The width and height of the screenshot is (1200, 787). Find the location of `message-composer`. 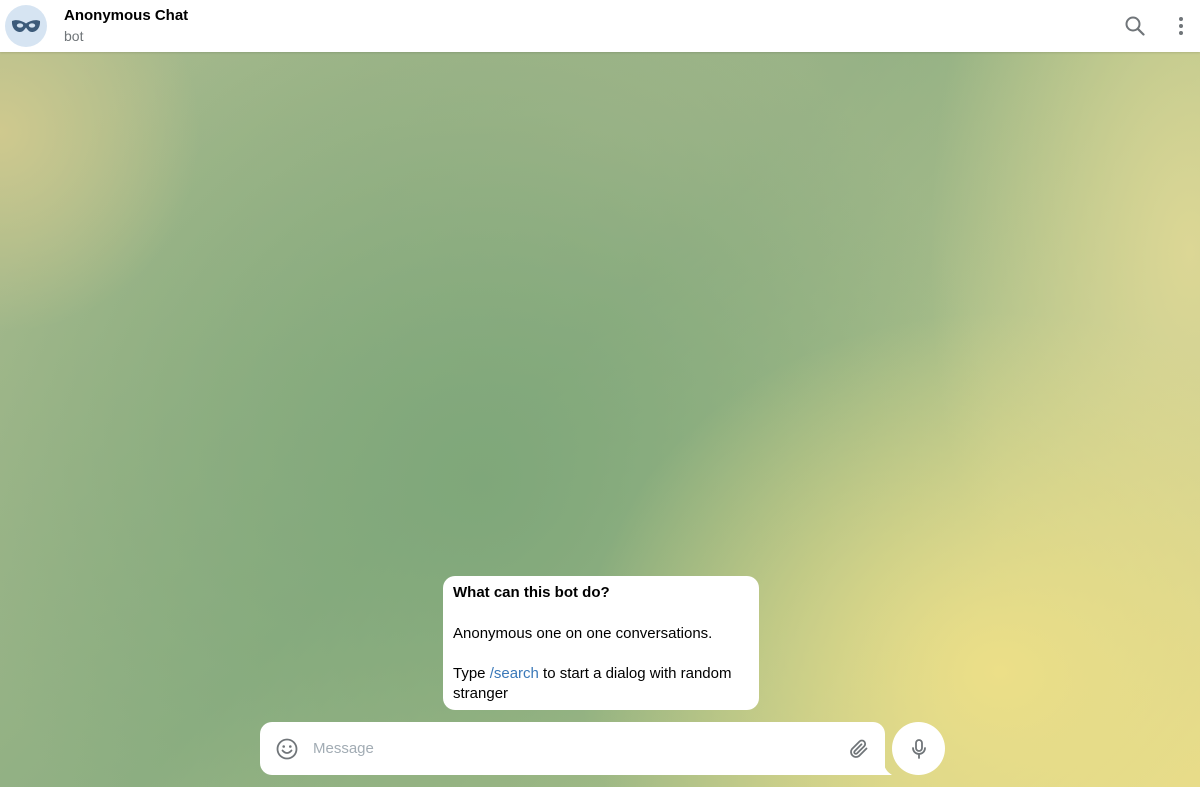

message-composer is located at coordinates (572, 748).